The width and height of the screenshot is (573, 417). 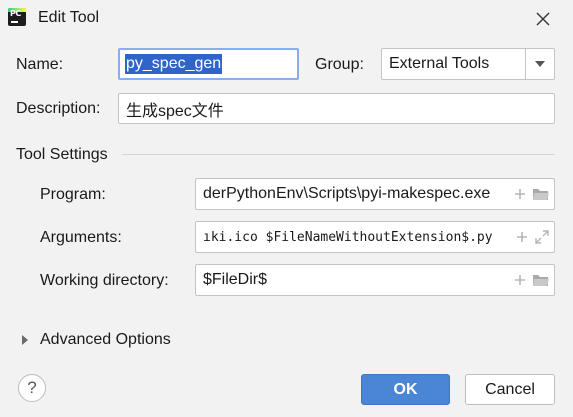 I want to click on section-divider, so click(x=338, y=154).